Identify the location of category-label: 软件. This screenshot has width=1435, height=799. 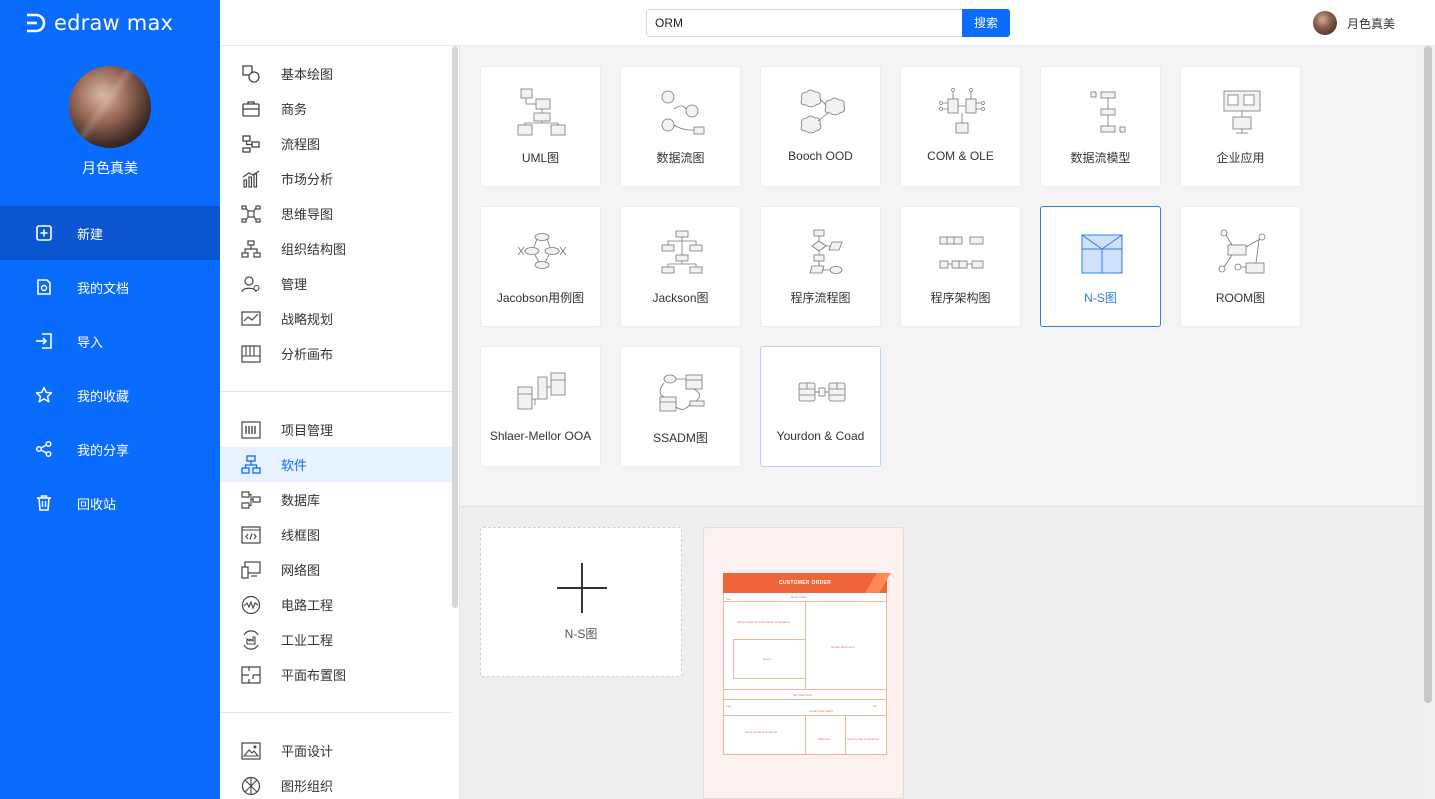
(294, 465).